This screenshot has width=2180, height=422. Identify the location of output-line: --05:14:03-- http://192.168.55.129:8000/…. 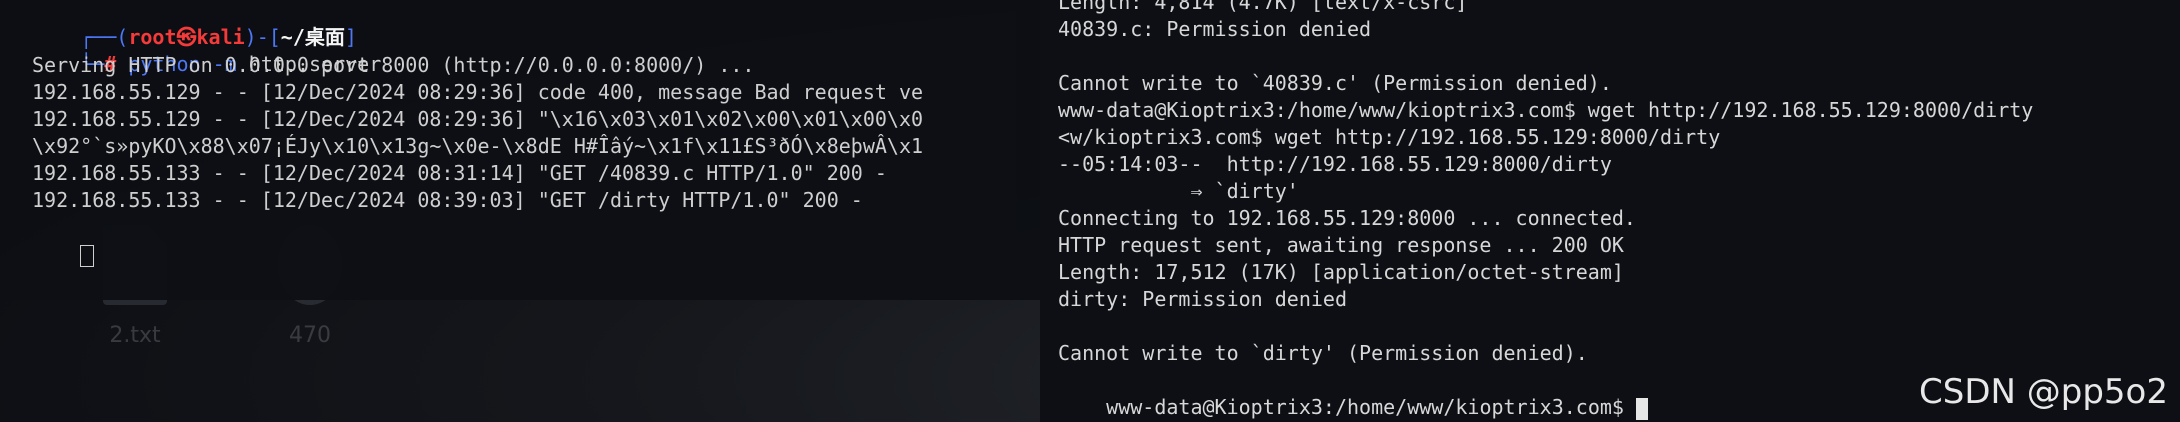
(1335, 164).